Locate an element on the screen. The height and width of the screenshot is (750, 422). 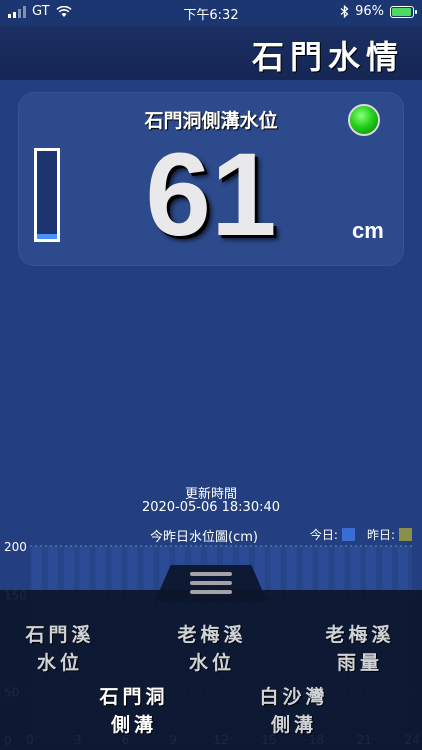
nav-label-line1: 石門洞 is located at coordinates (134, 697).